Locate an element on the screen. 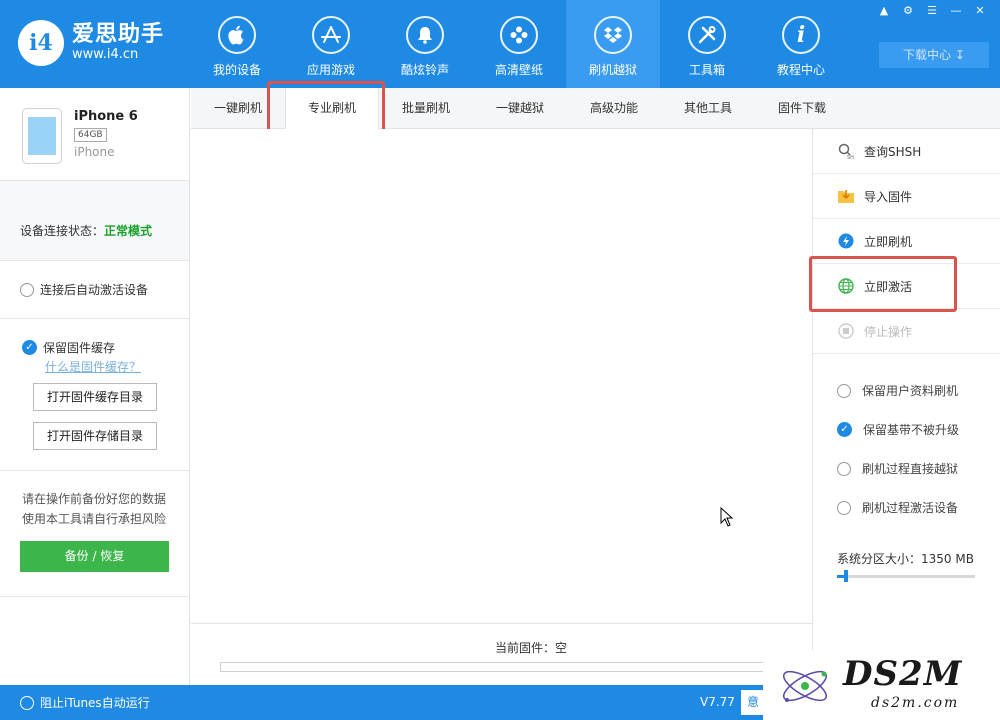 This screenshot has width=1000, height=720. tab-firmware-download: 固件下载 is located at coordinates (802, 108).